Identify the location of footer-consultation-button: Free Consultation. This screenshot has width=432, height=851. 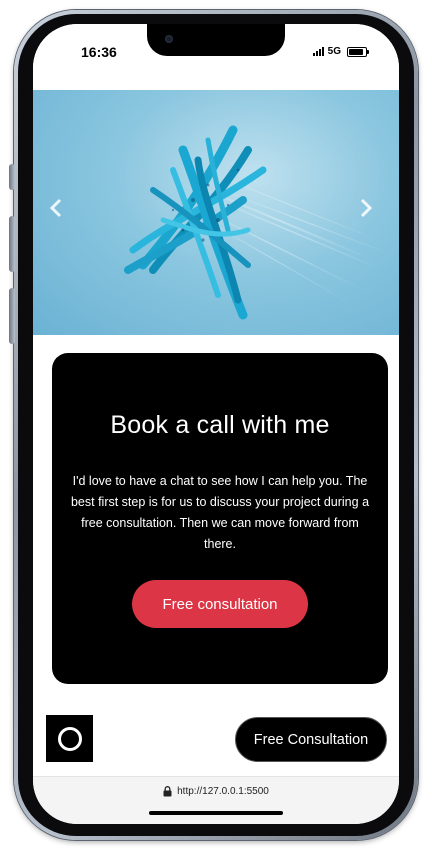
(311, 739).